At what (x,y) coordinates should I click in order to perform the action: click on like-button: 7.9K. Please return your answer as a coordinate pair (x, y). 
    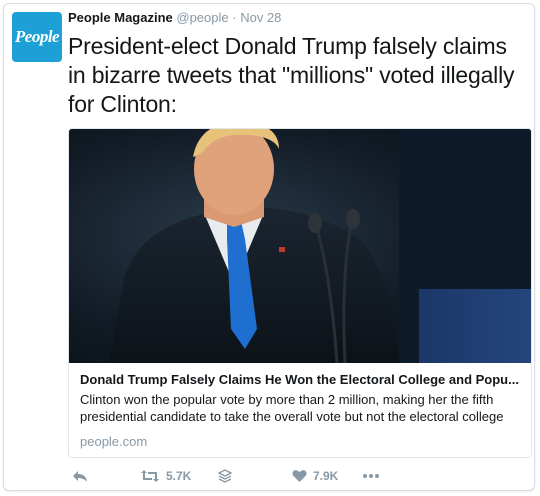
    Looking at the image, I should click on (315, 476).